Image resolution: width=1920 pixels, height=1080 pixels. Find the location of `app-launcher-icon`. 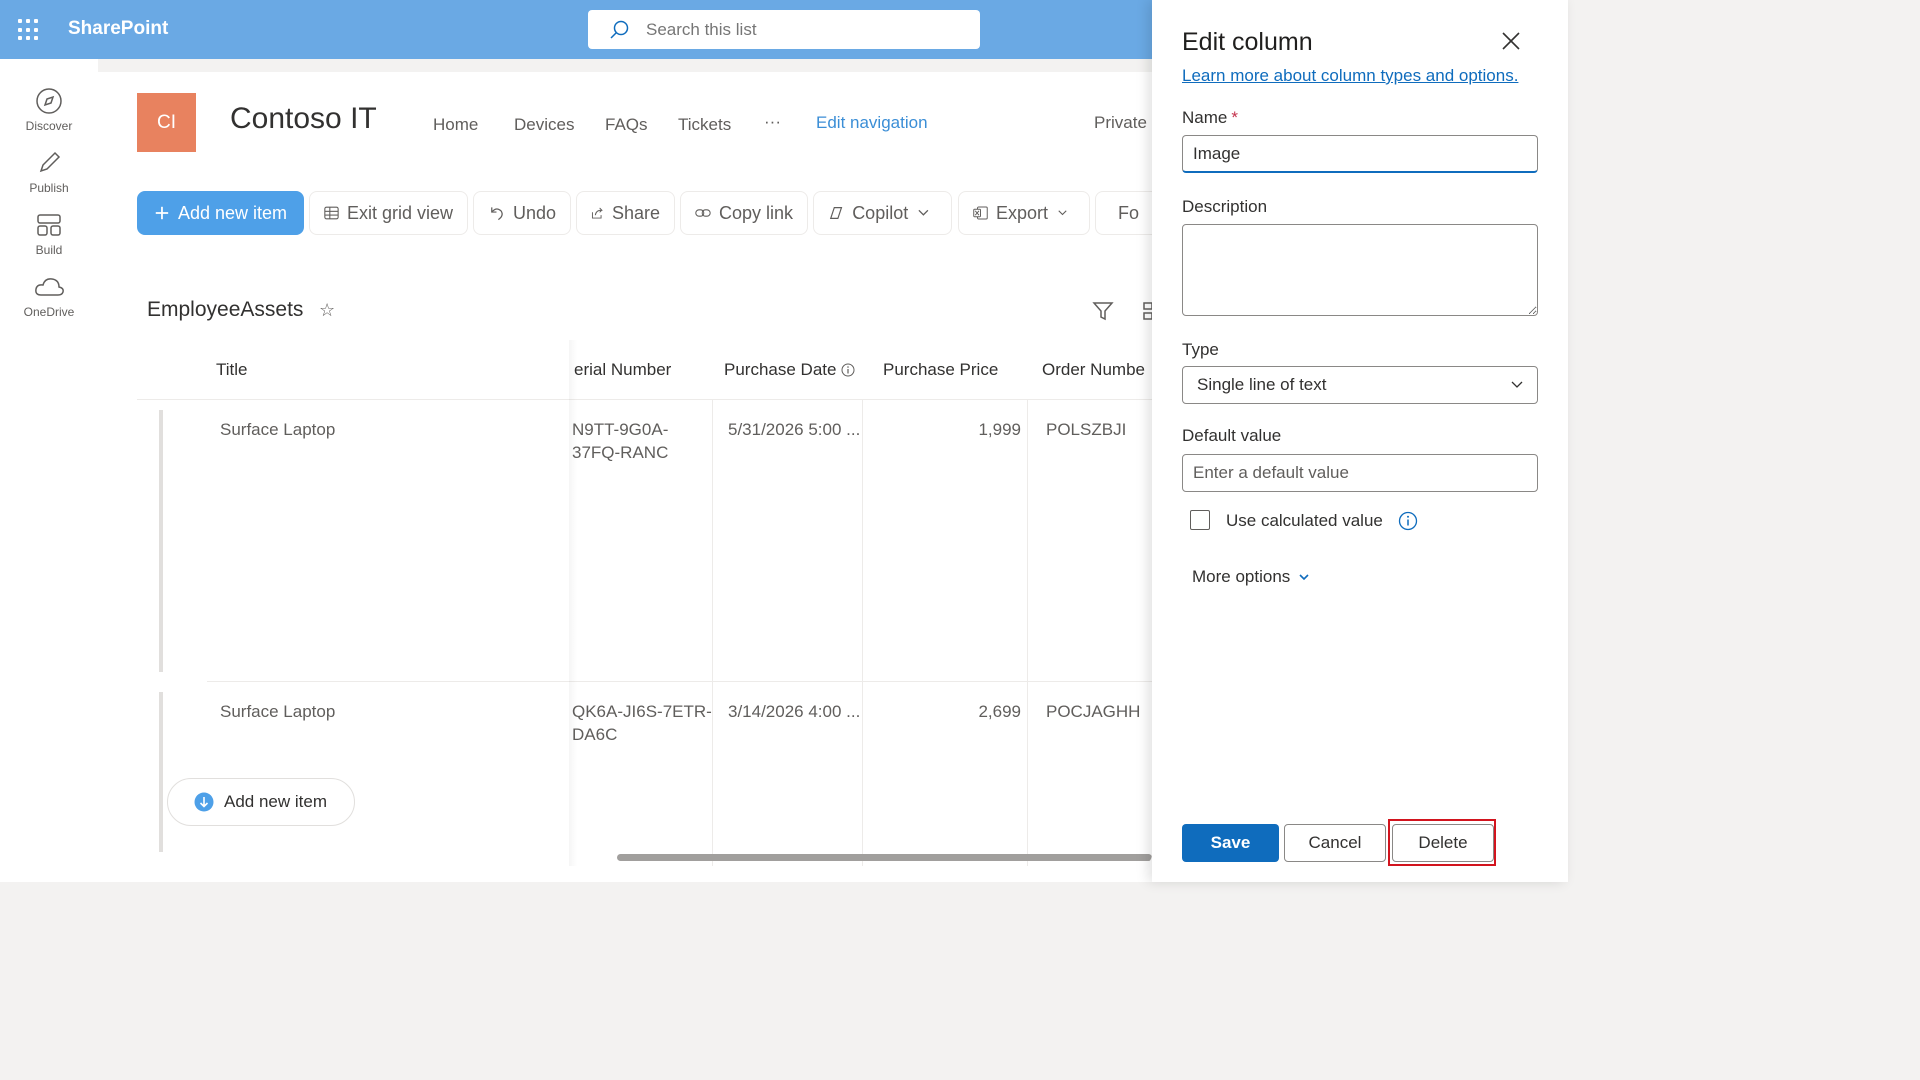

app-launcher-icon is located at coordinates (29, 30).